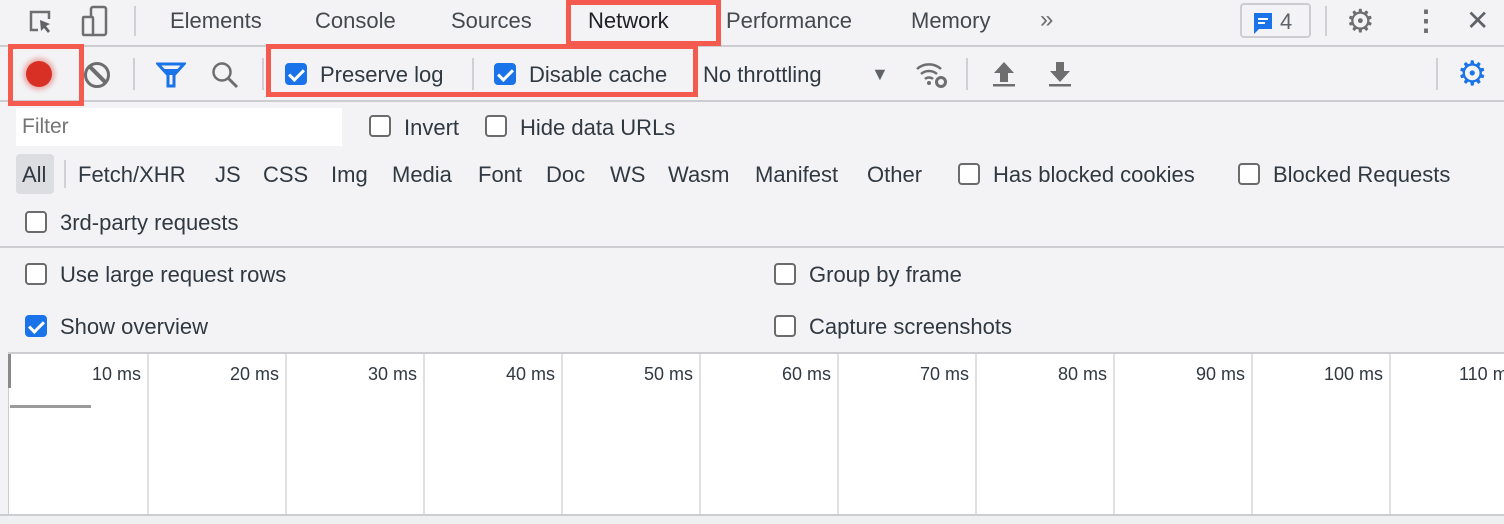 The image size is (1504, 524). What do you see at coordinates (36, 222) in the screenshot?
I see `third-party-requests-checkbox` at bounding box center [36, 222].